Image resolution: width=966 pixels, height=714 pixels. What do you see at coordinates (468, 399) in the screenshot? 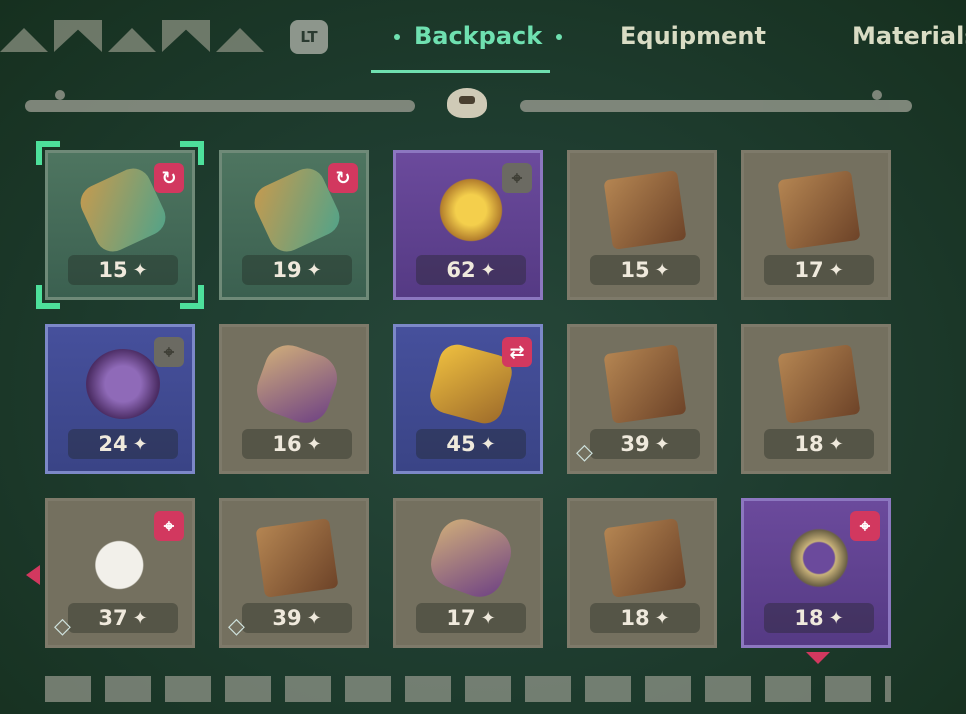
I see `inventory-slot-8: 45 ✦ ⇄` at bounding box center [468, 399].